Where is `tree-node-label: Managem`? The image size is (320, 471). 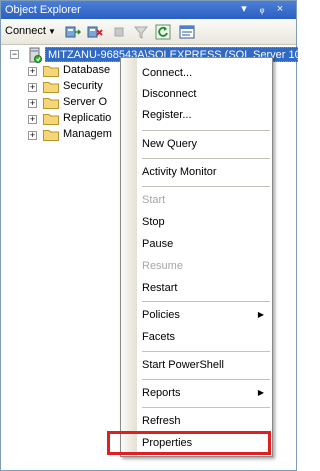 tree-node-label: Managem is located at coordinates (87, 134).